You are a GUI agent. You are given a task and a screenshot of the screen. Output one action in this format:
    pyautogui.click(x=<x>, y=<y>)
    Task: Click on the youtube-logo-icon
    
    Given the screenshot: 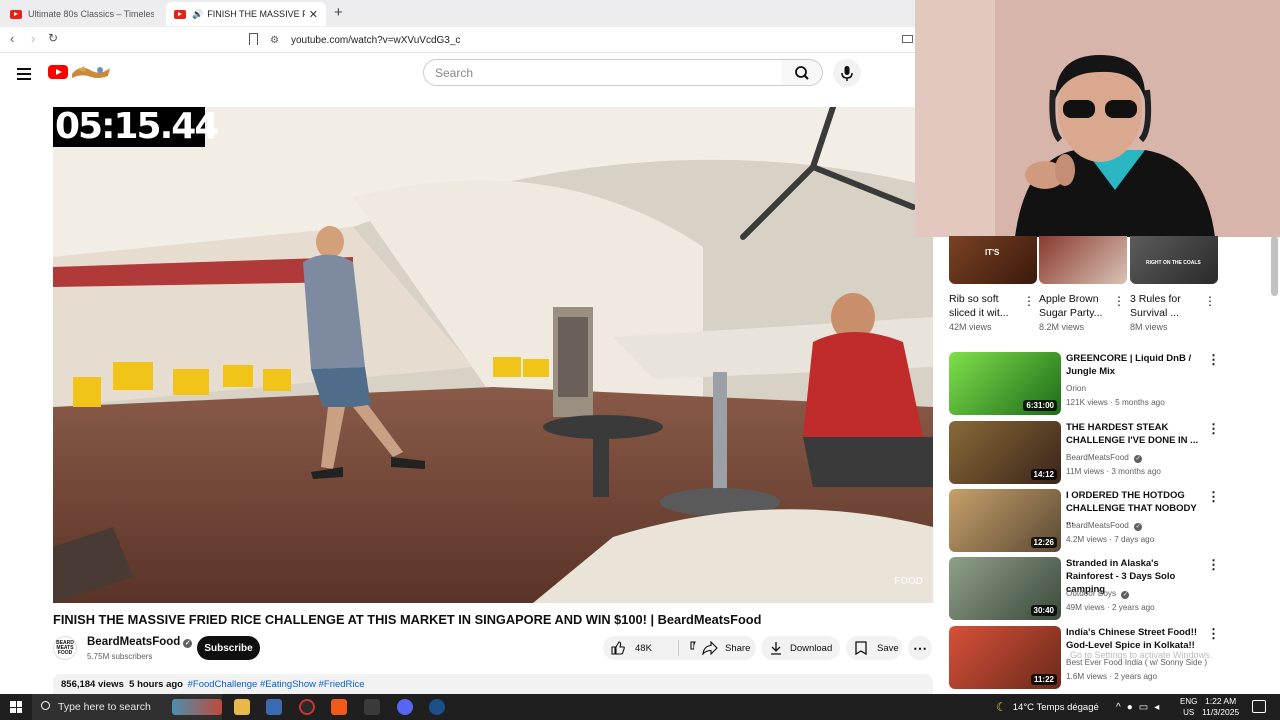 What is the action you would take?
    pyautogui.click(x=58, y=72)
    